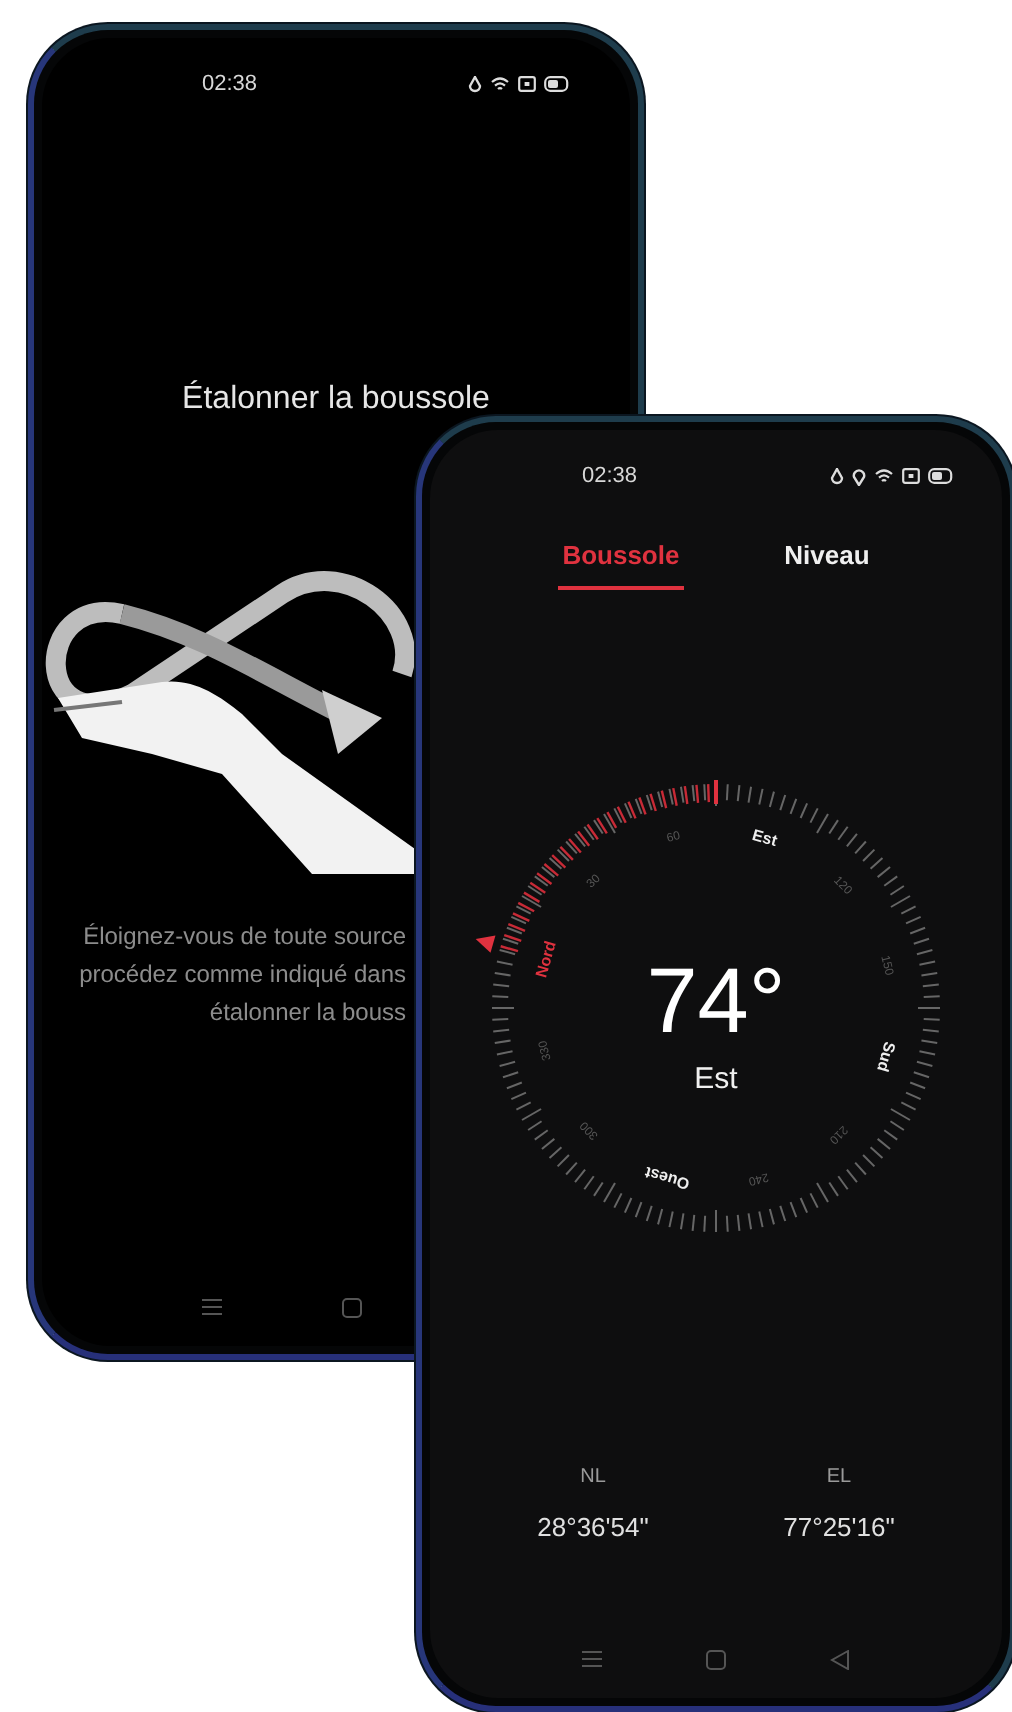 The height and width of the screenshot is (1712, 1012). What do you see at coordinates (667, 1178) in the screenshot?
I see `dial-label: Ouest` at bounding box center [667, 1178].